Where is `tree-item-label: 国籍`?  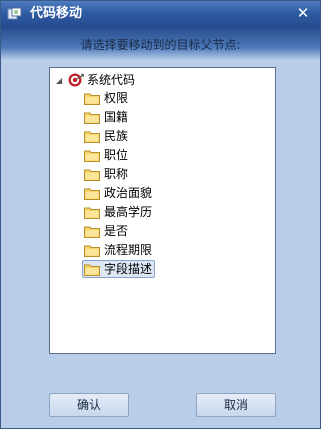
tree-item-label: 国籍 is located at coordinates (116, 117).